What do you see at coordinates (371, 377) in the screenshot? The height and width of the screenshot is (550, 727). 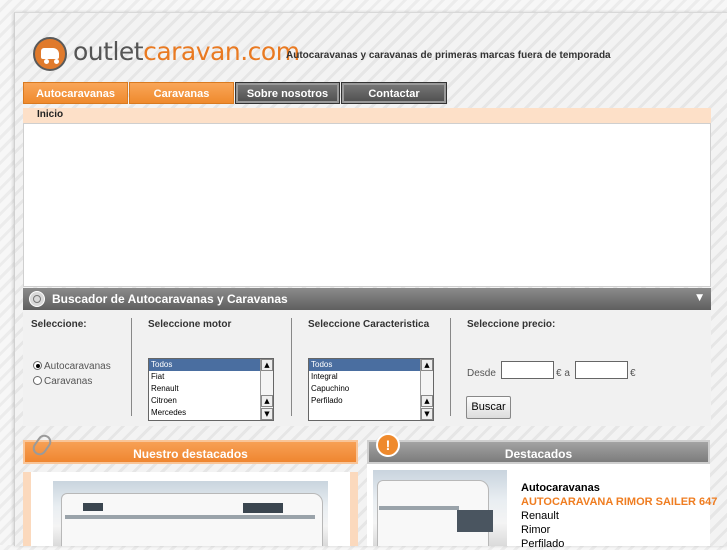 I see `caract-option: Integral` at bounding box center [371, 377].